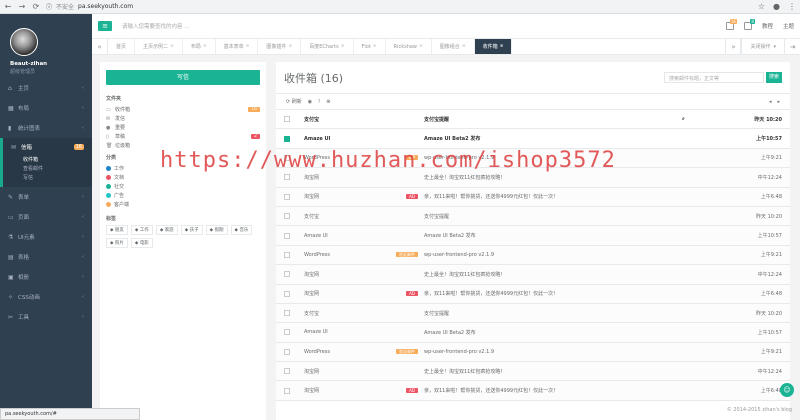  I want to click on mail-search-input: 搜索邮件标题，正文等, so click(714, 77).